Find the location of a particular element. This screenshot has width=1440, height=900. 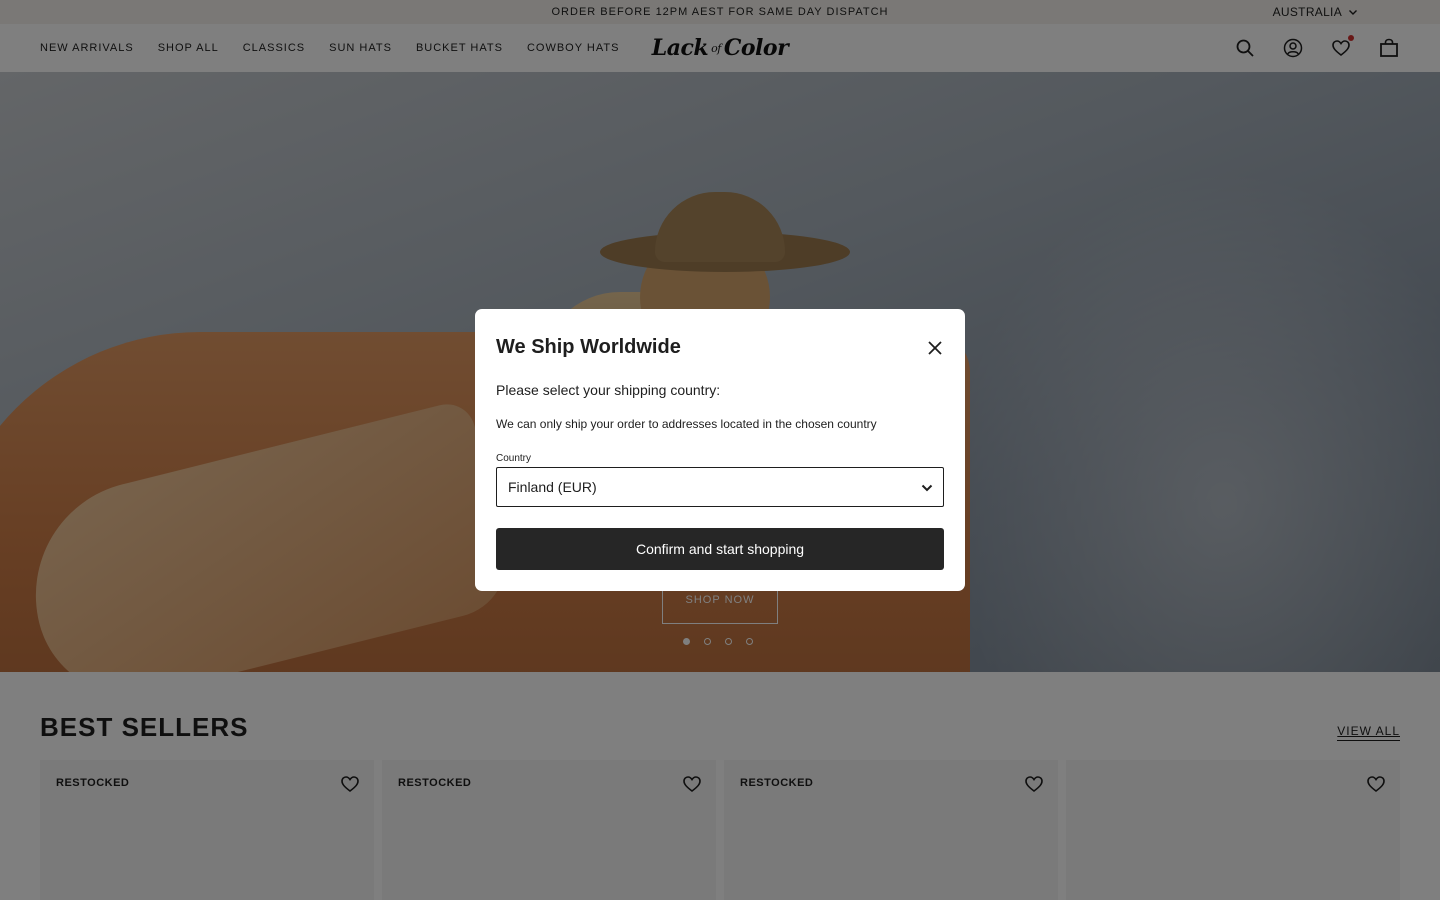

chevron-down-icon is located at coordinates (927, 488).